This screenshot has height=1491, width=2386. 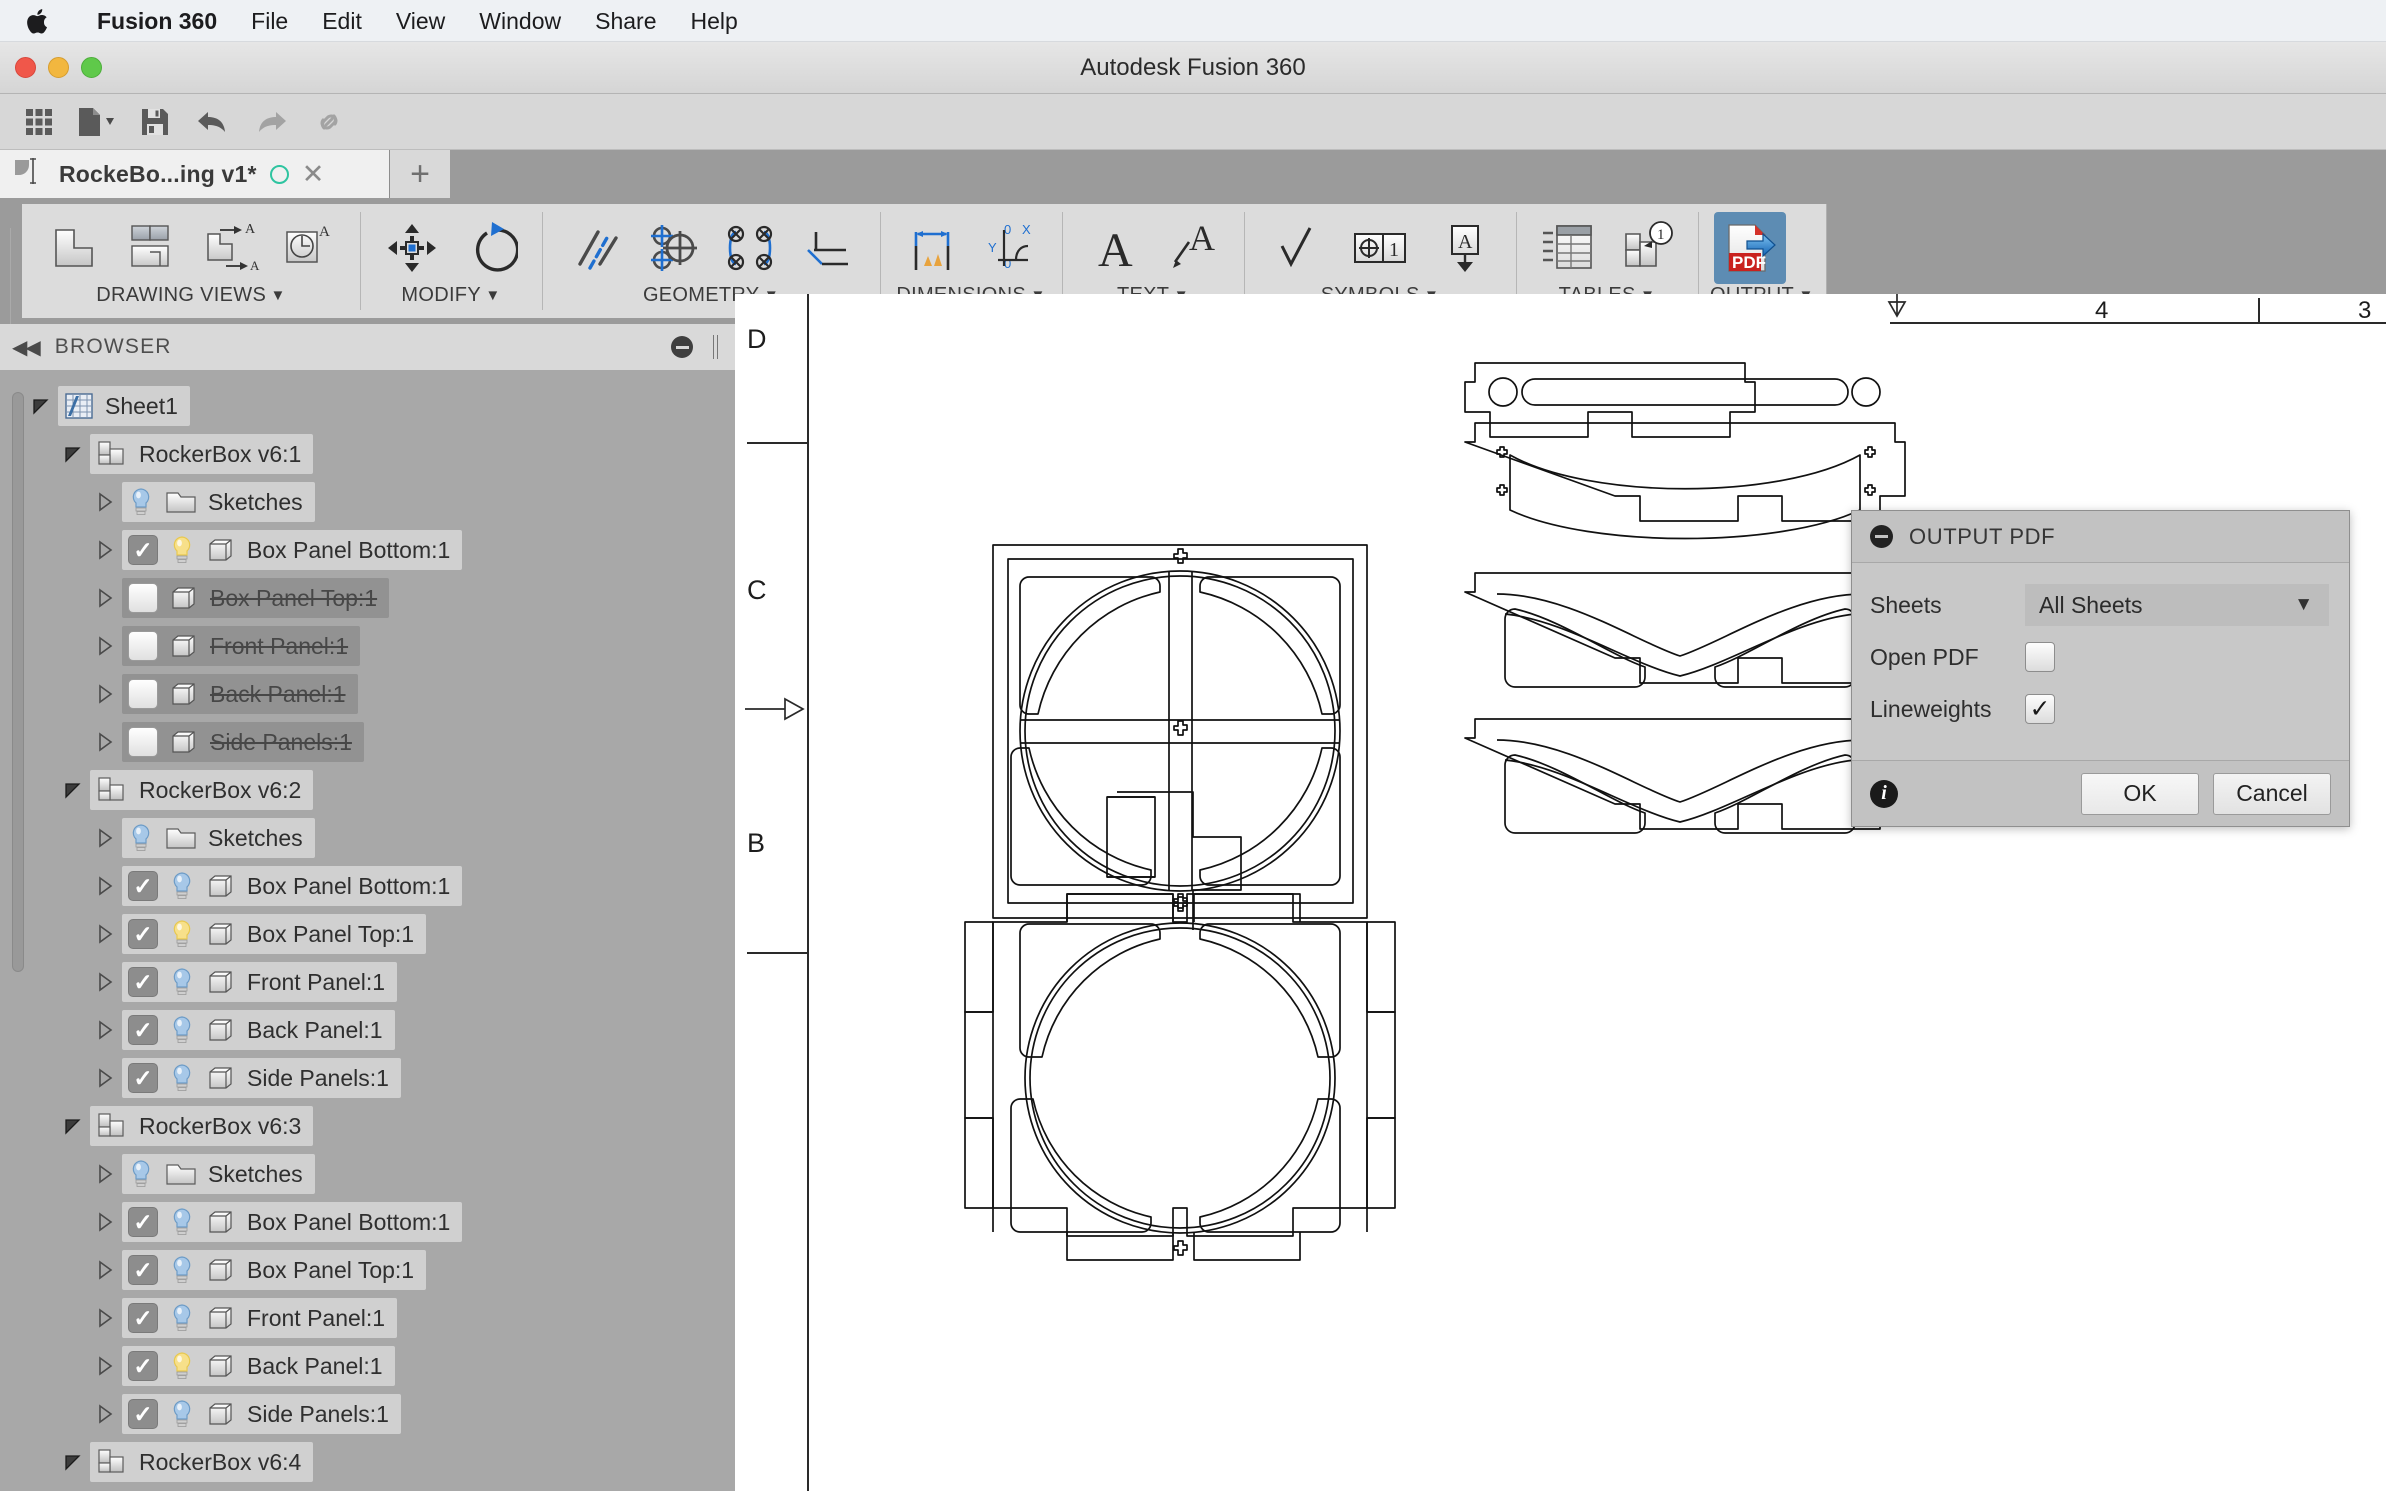 What do you see at coordinates (932, 248) in the screenshot?
I see `dimension-icon` at bounding box center [932, 248].